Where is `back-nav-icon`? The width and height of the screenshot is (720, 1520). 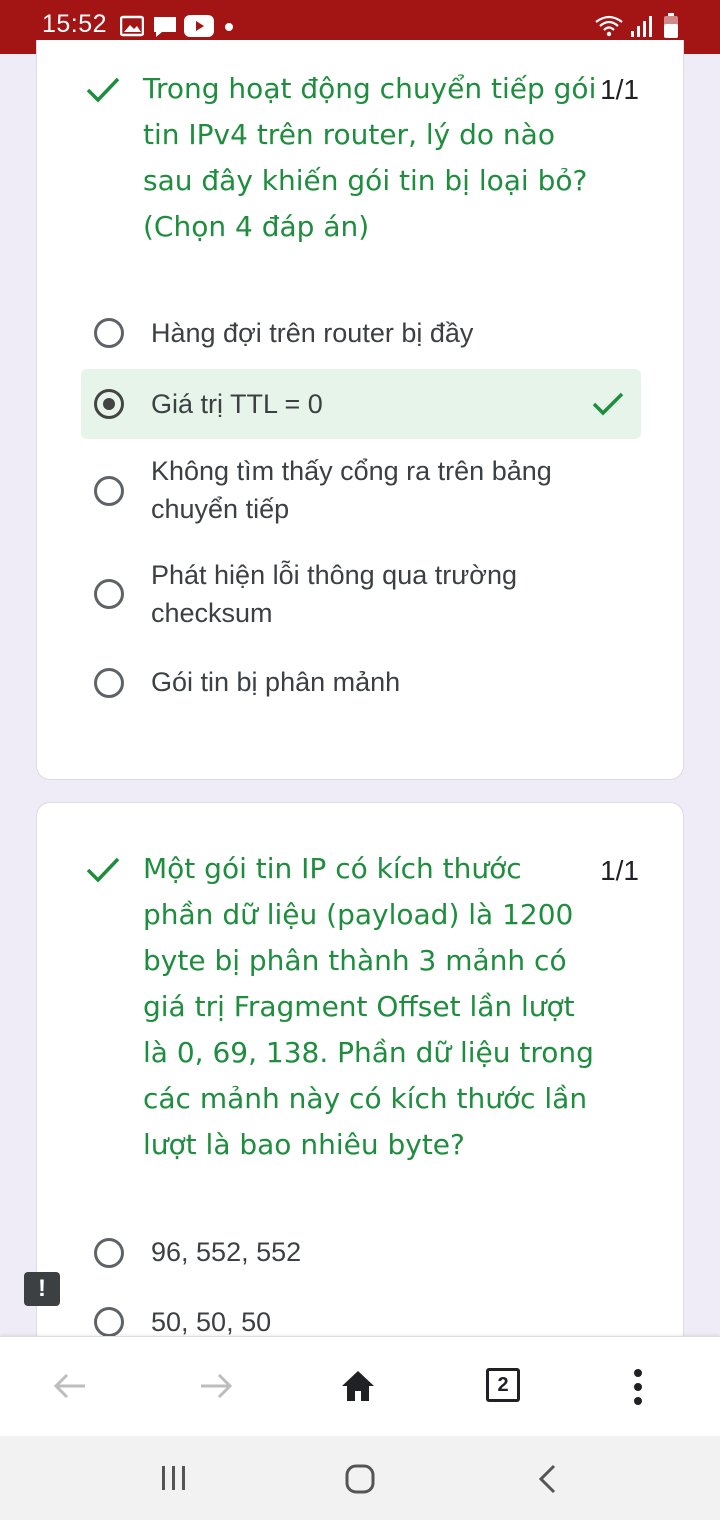
back-nav-icon is located at coordinates (547, 1479).